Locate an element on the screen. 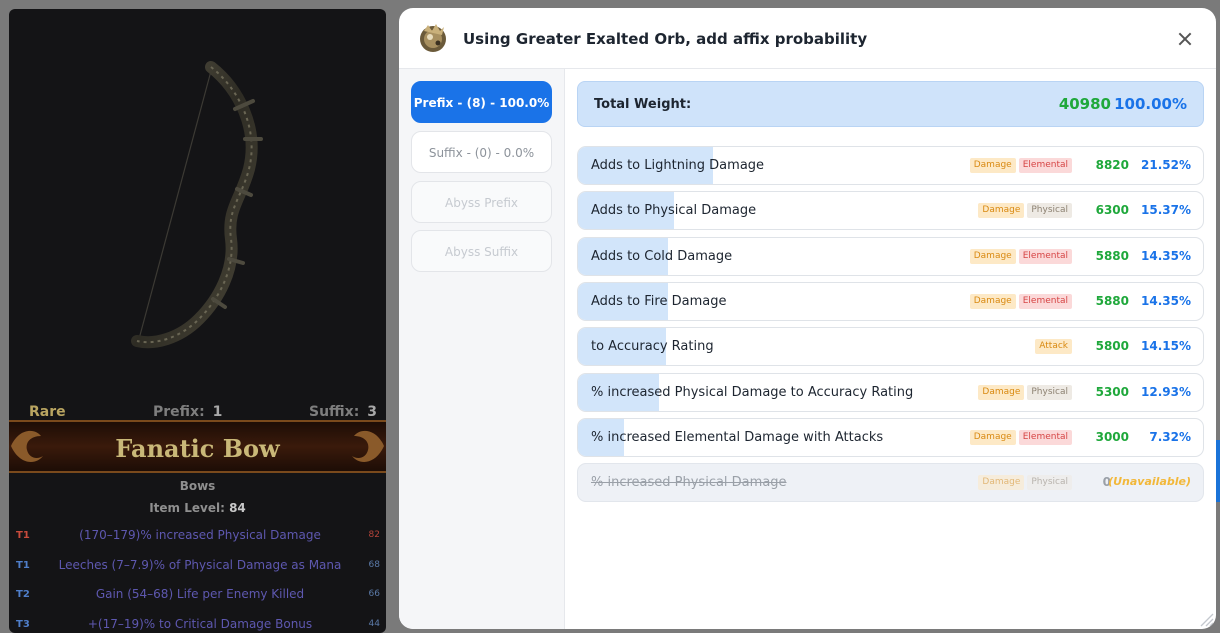  affix-percent: 14.15% is located at coordinates (1166, 346).